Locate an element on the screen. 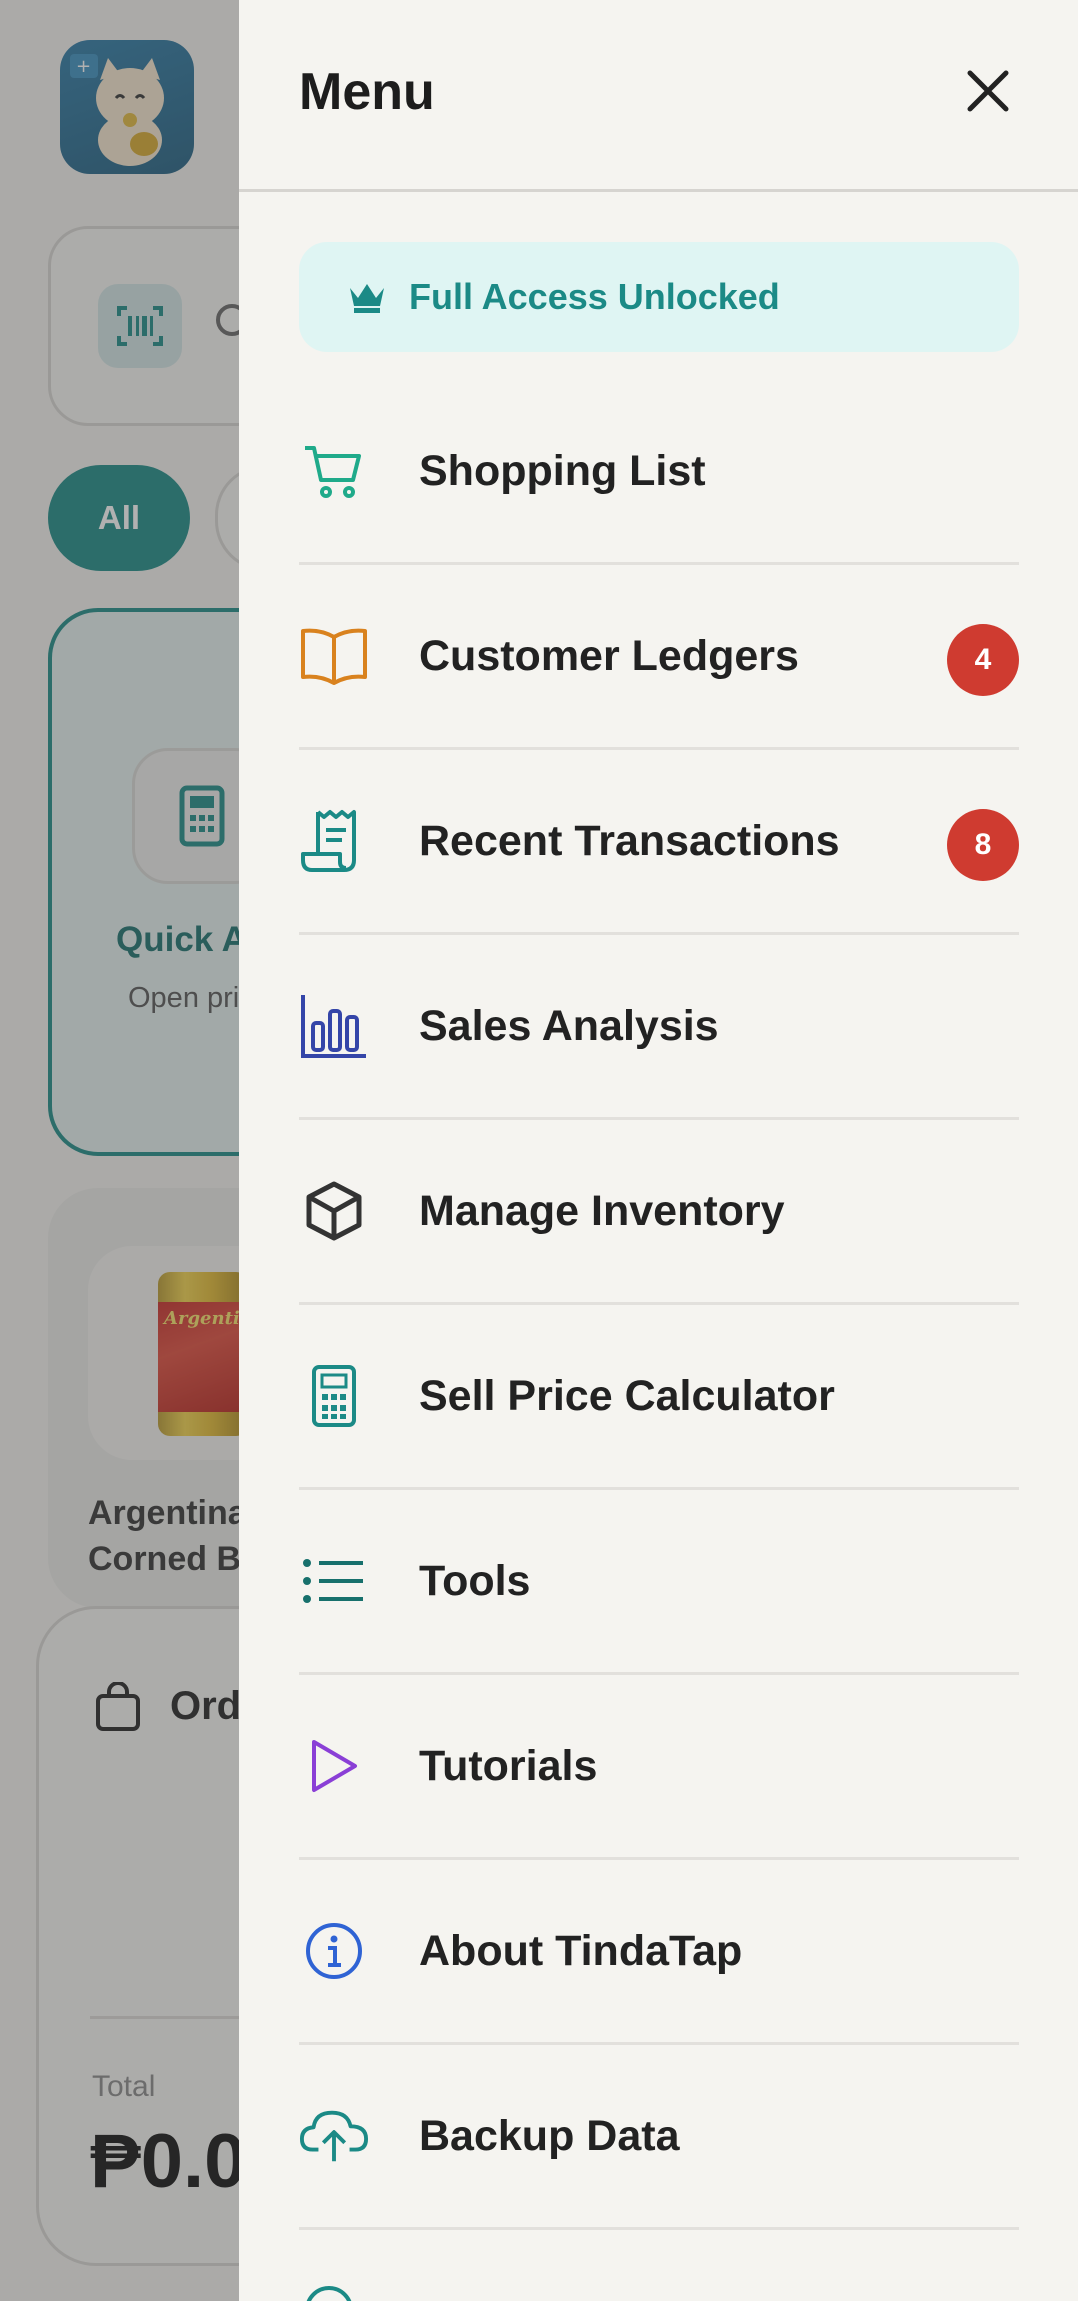 Image resolution: width=1078 pixels, height=2301 pixels. notification-badge: 4 is located at coordinates (983, 660).